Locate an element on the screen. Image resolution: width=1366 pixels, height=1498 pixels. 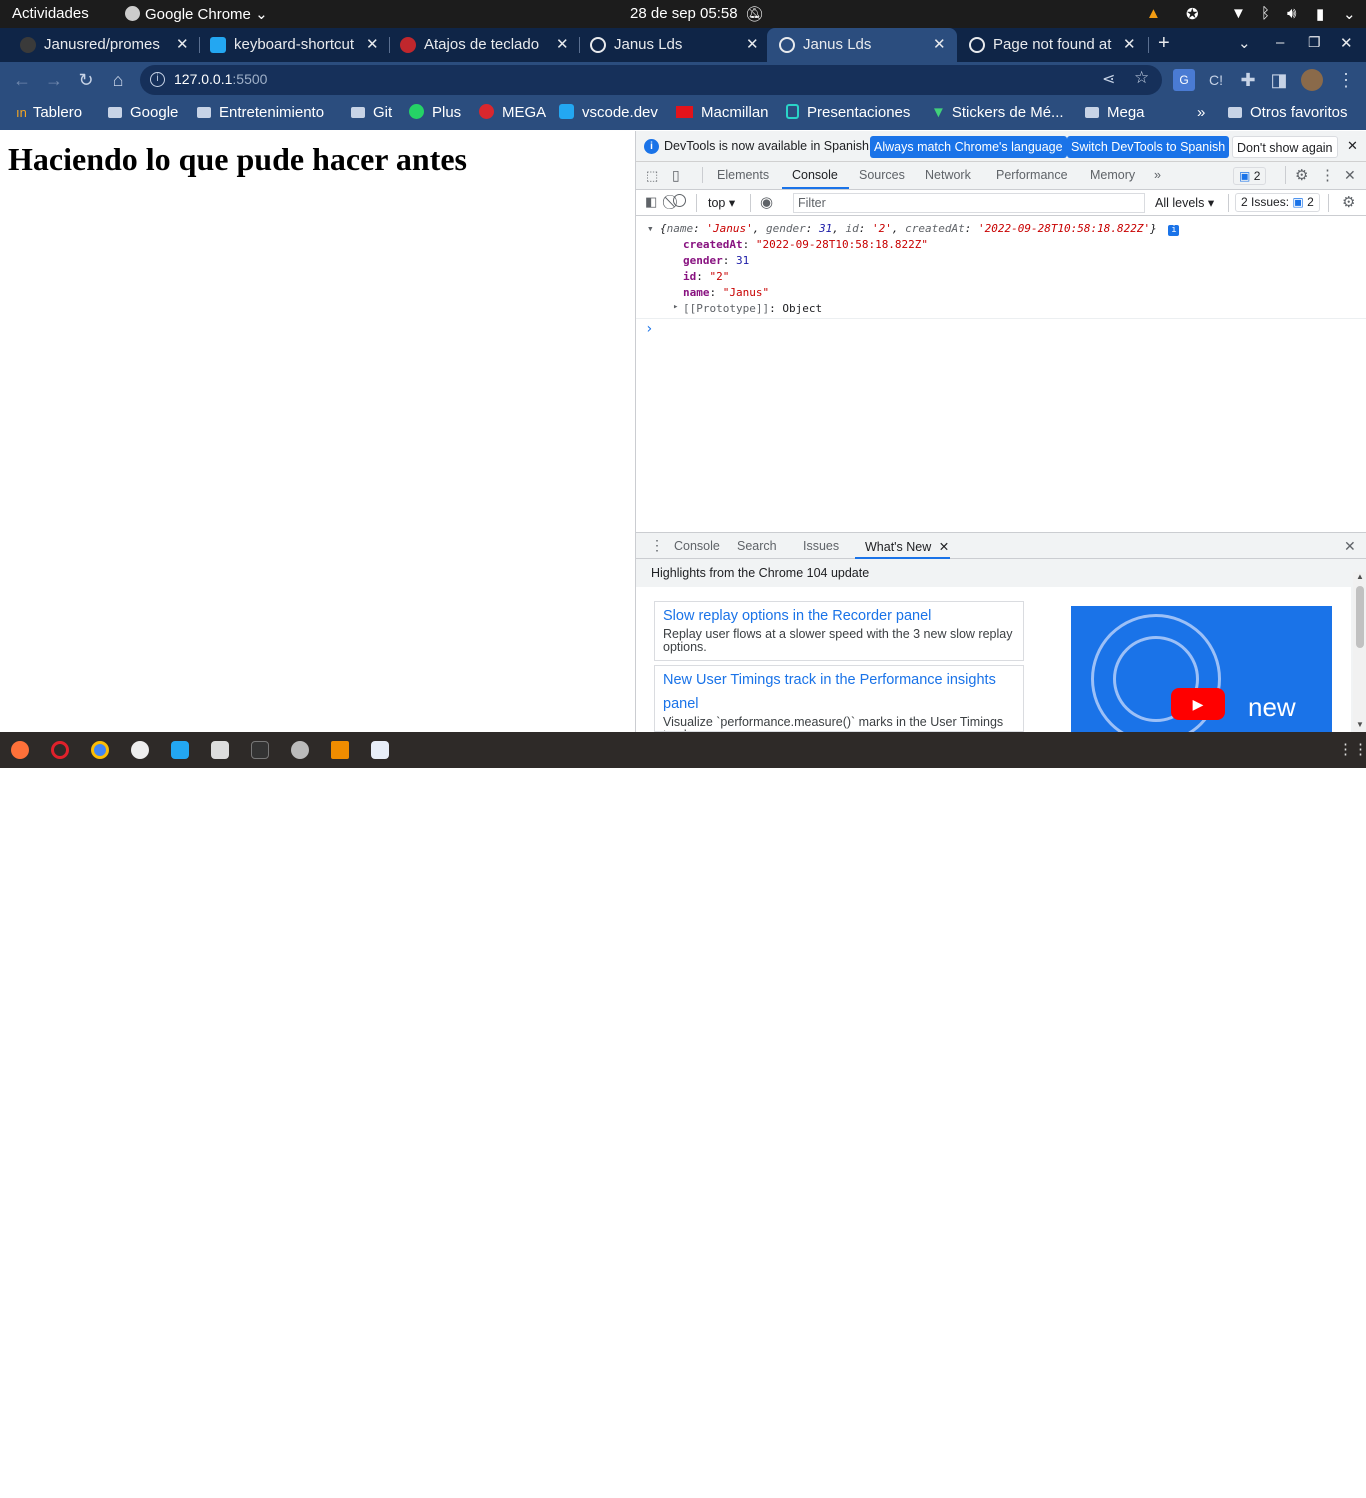
inspect-element-icon: ⬚ is located at coordinates (652, 176).